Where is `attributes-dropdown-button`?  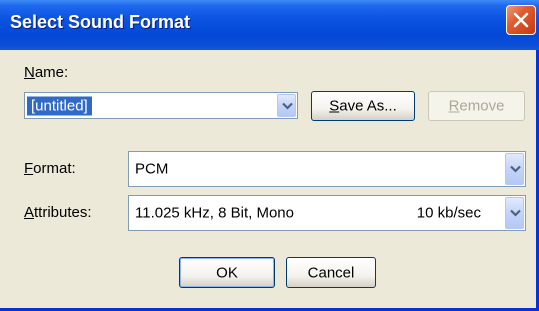 attributes-dropdown-button is located at coordinates (514, 213).